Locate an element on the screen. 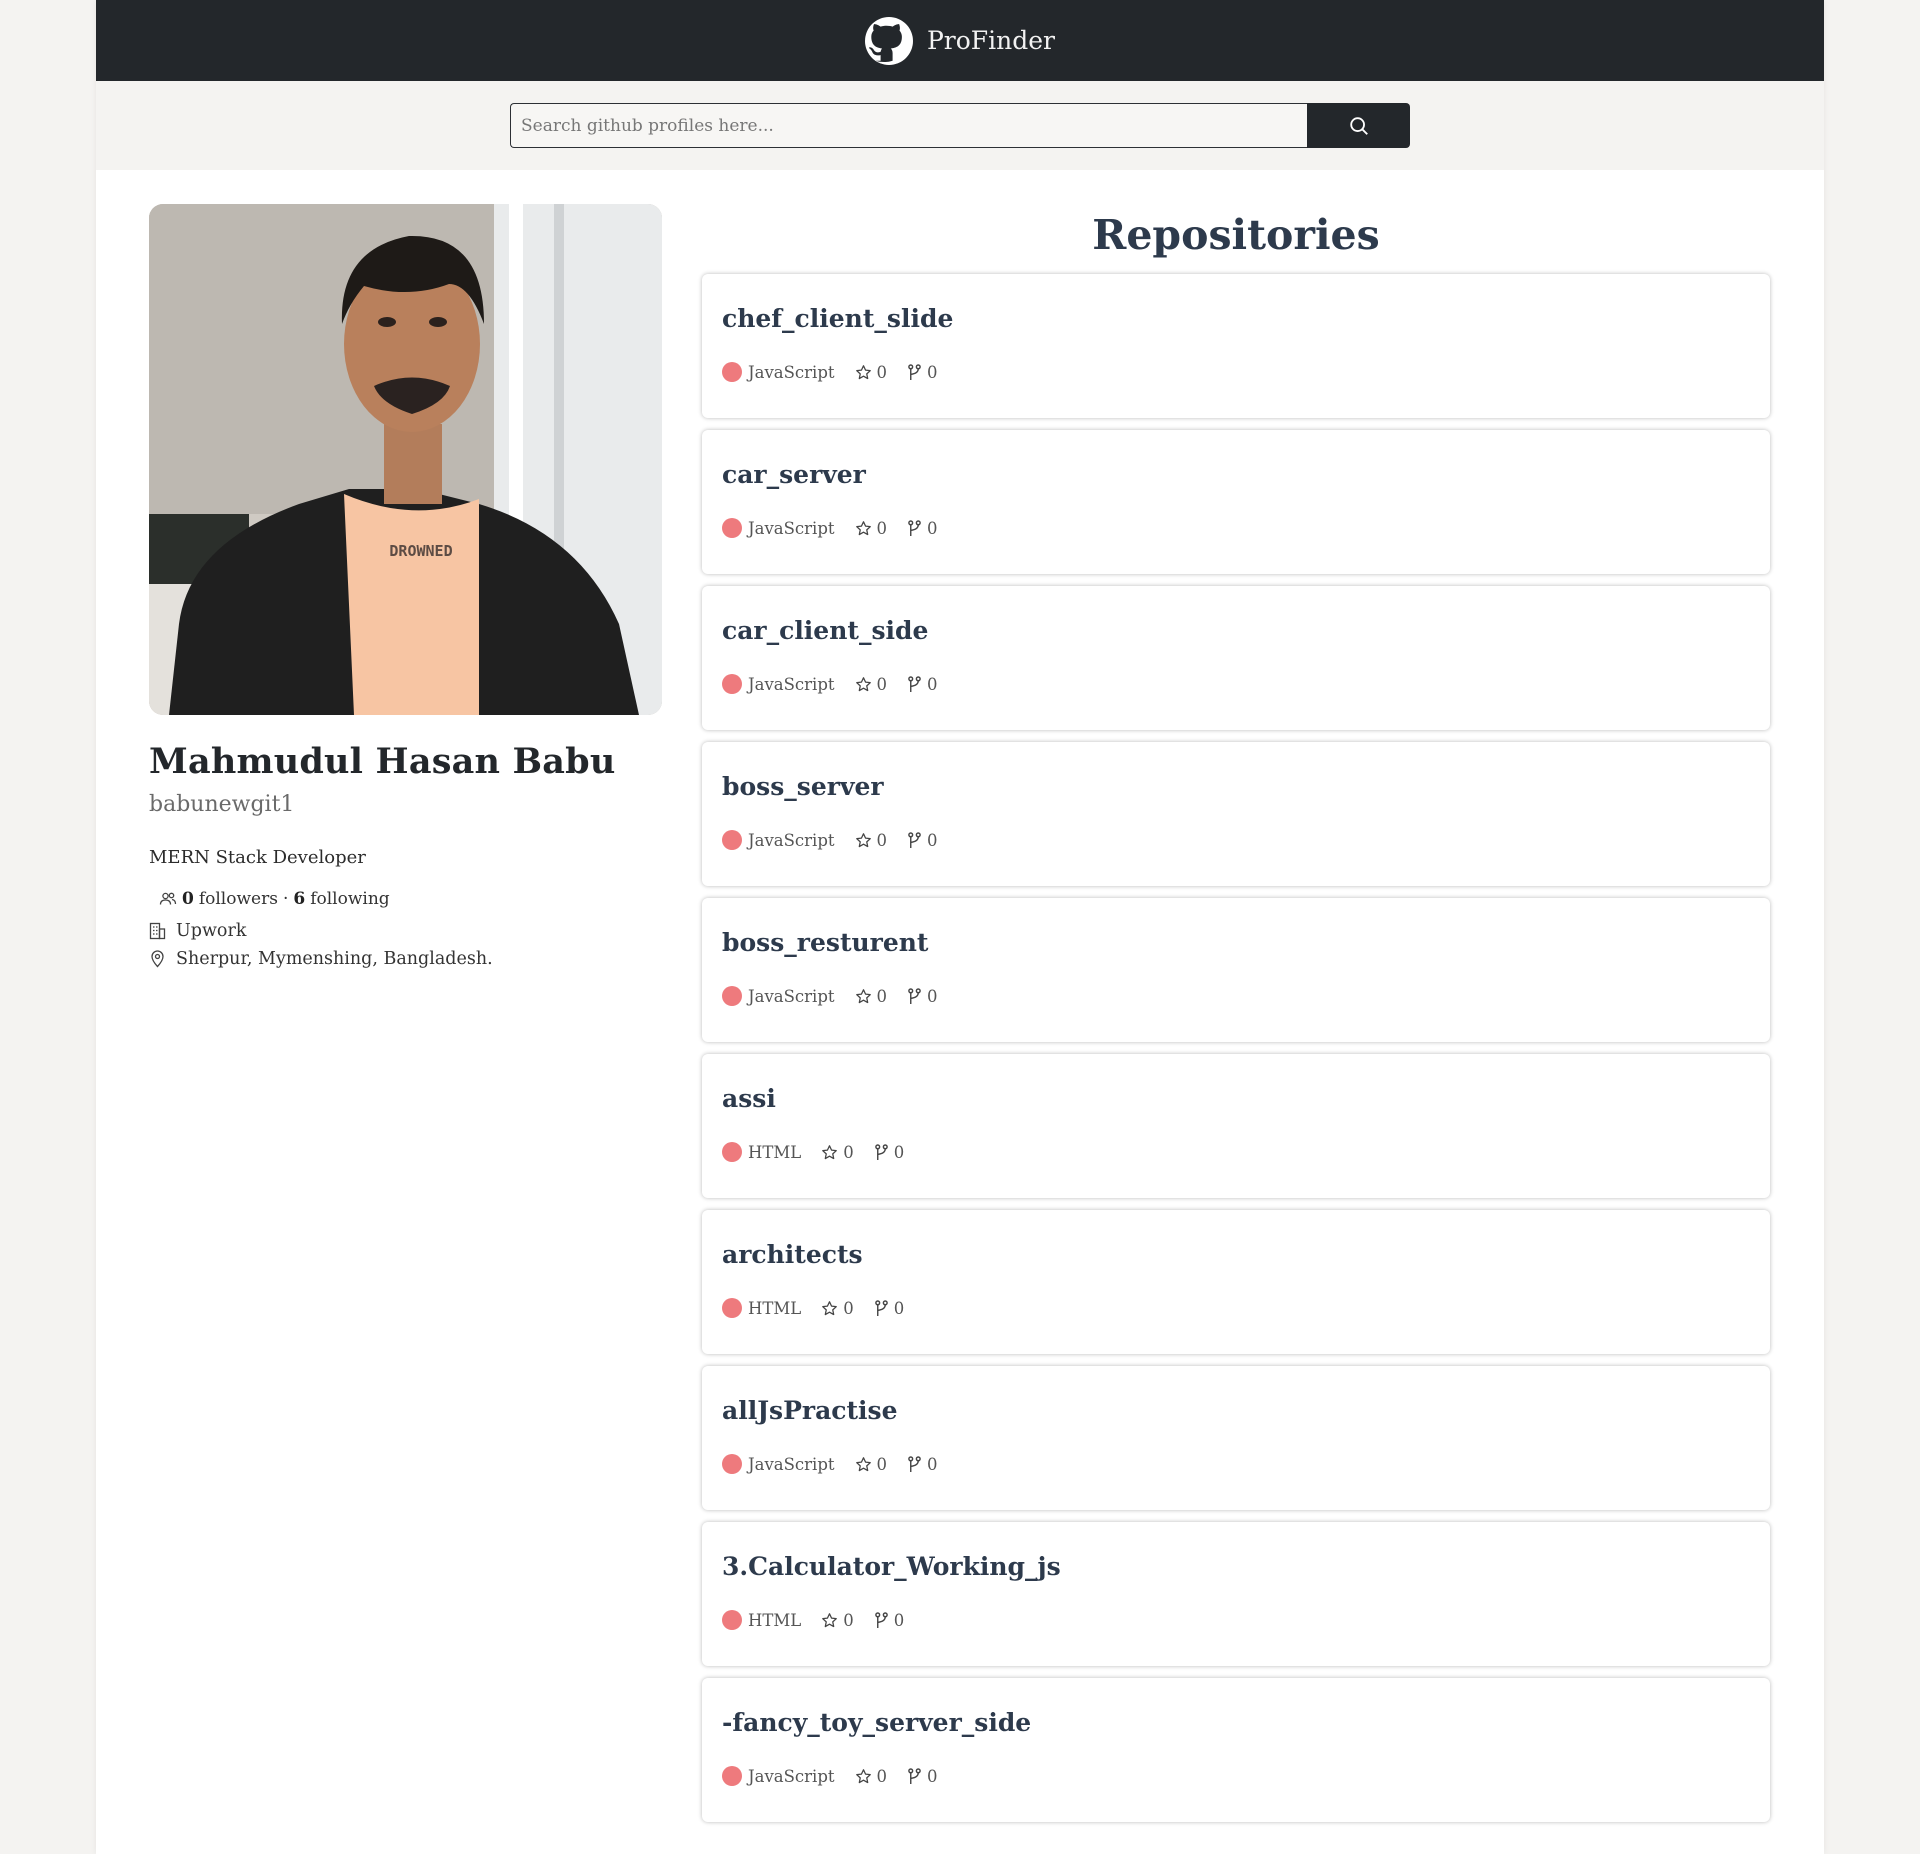 The width and height of the screenshot is (1920, 1854). search-button is located at coordinates (1358, 125).